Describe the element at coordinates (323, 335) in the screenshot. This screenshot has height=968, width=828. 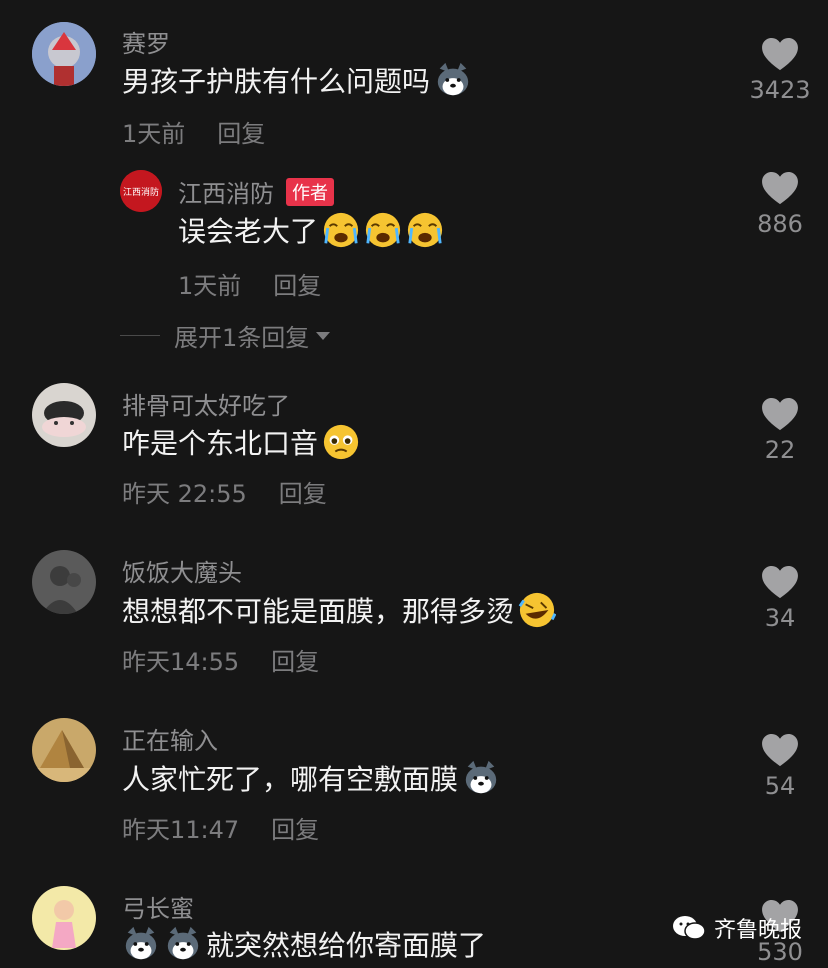
I see `caret-down-icon` at that location.